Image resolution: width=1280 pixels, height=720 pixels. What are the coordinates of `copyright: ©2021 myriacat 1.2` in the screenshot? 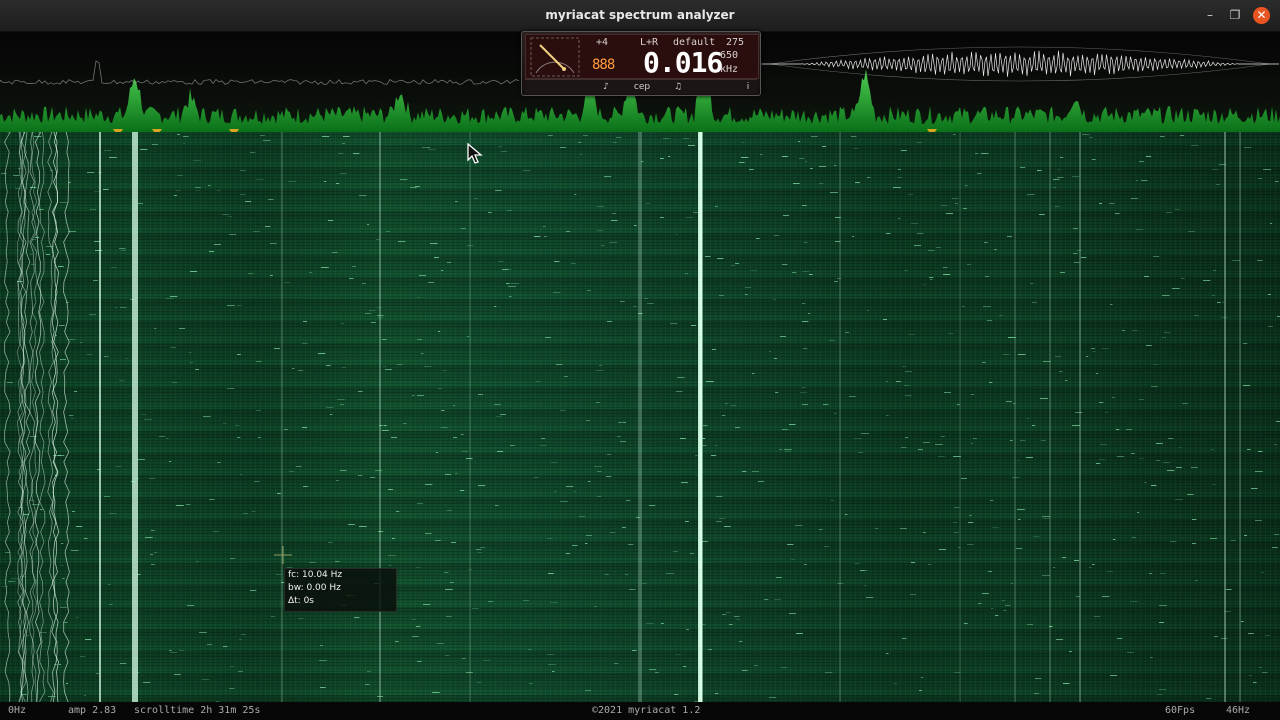 It's located at (646, 710).